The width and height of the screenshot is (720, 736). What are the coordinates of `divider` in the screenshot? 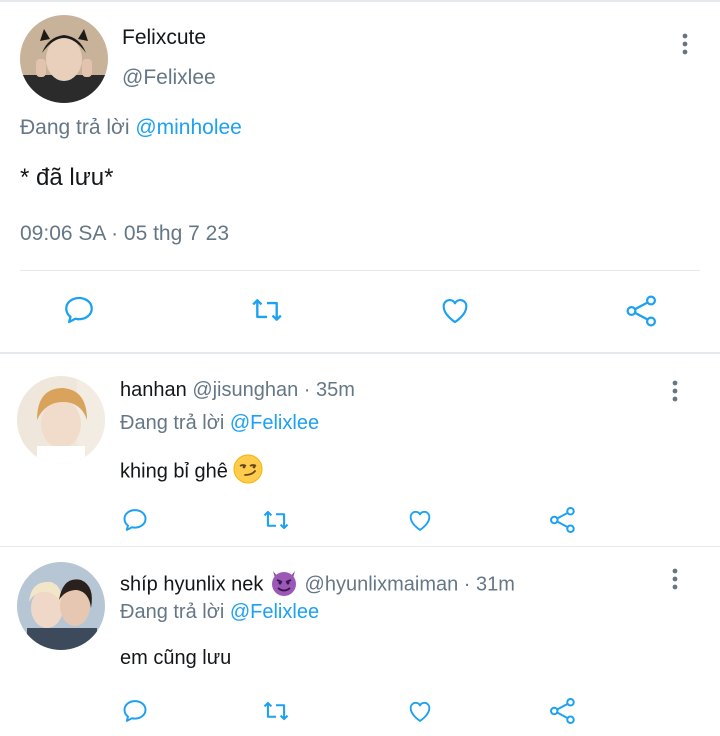 It's located at (360, 270).